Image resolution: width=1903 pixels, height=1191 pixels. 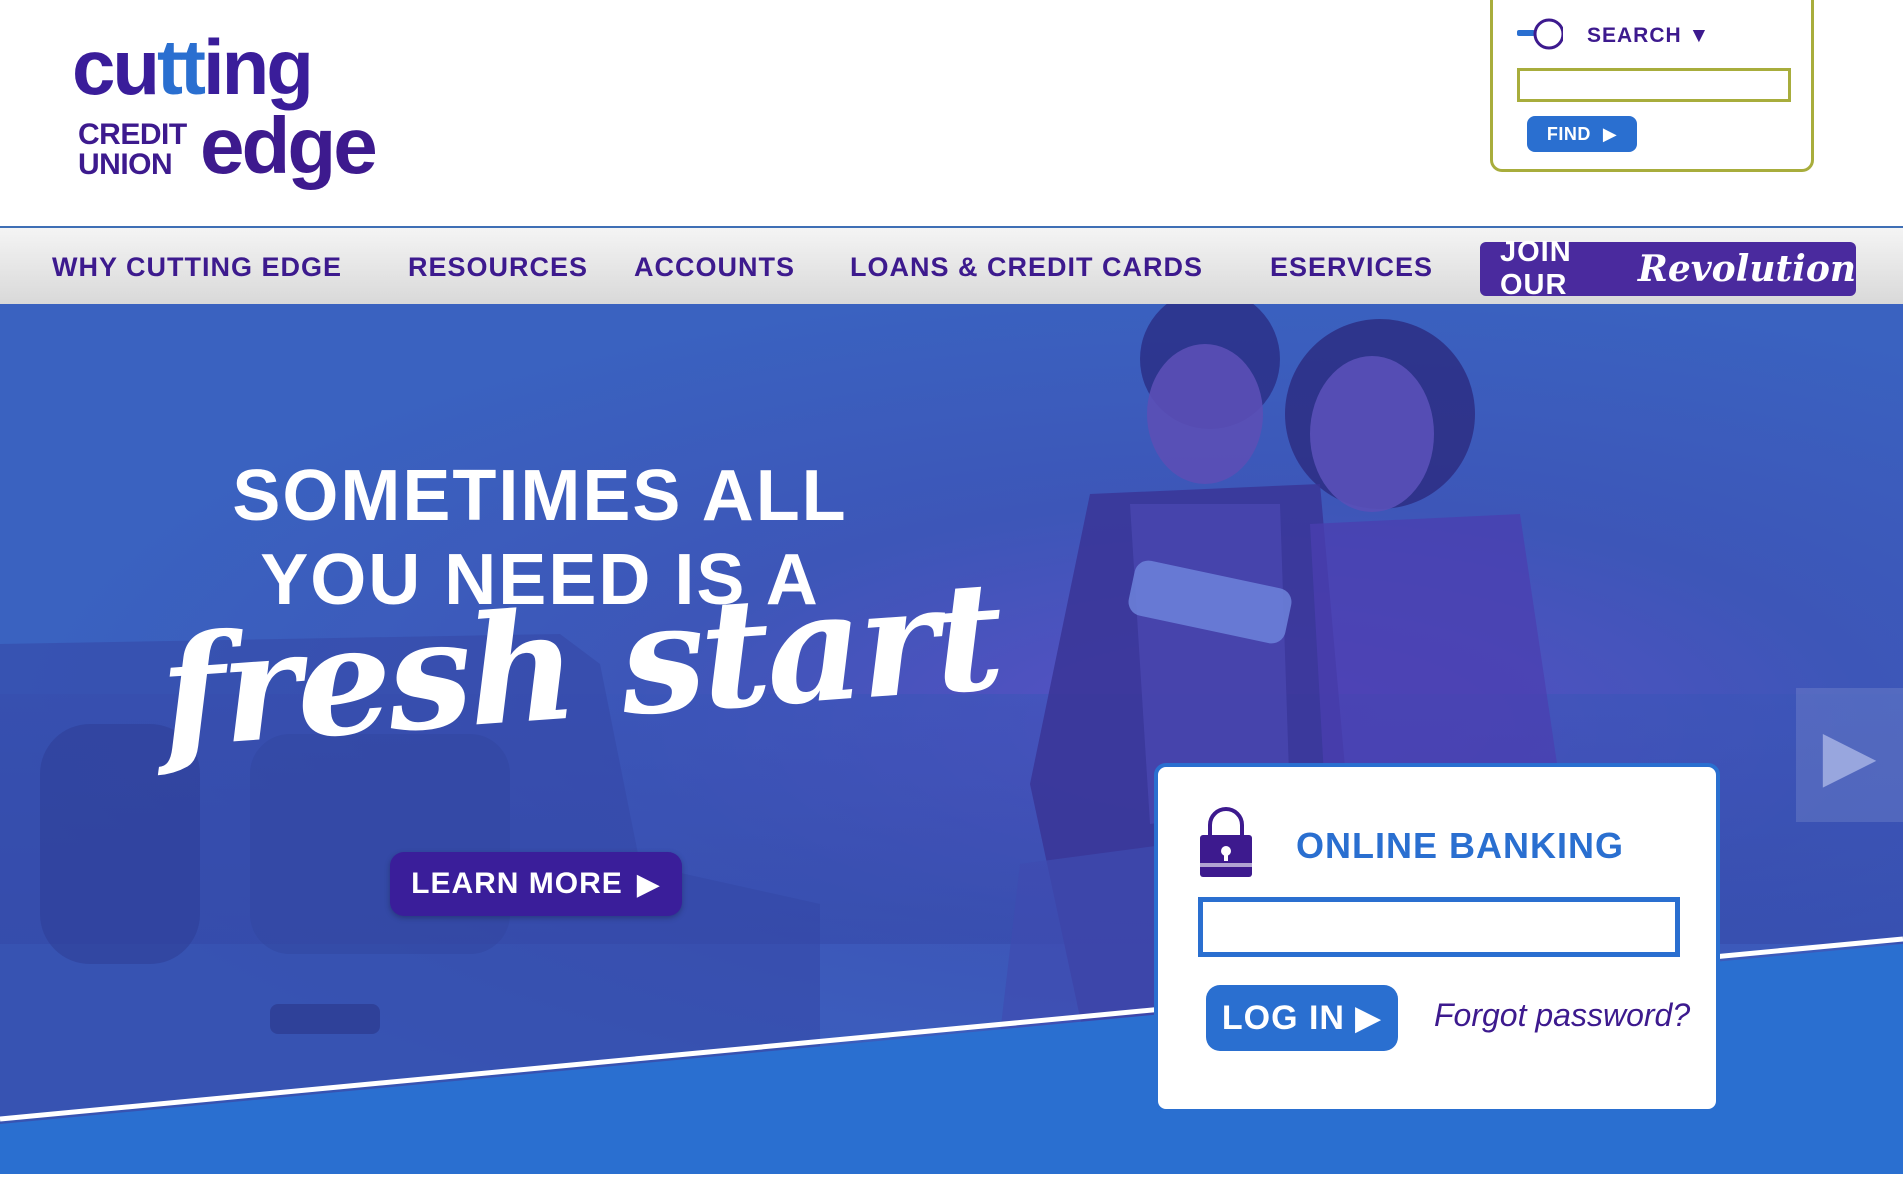 What do you see at coordinates (132, 149) in the screenshot?
I see `logo-credit-union: CREDIT UNION` at bounding box center [132, 149].